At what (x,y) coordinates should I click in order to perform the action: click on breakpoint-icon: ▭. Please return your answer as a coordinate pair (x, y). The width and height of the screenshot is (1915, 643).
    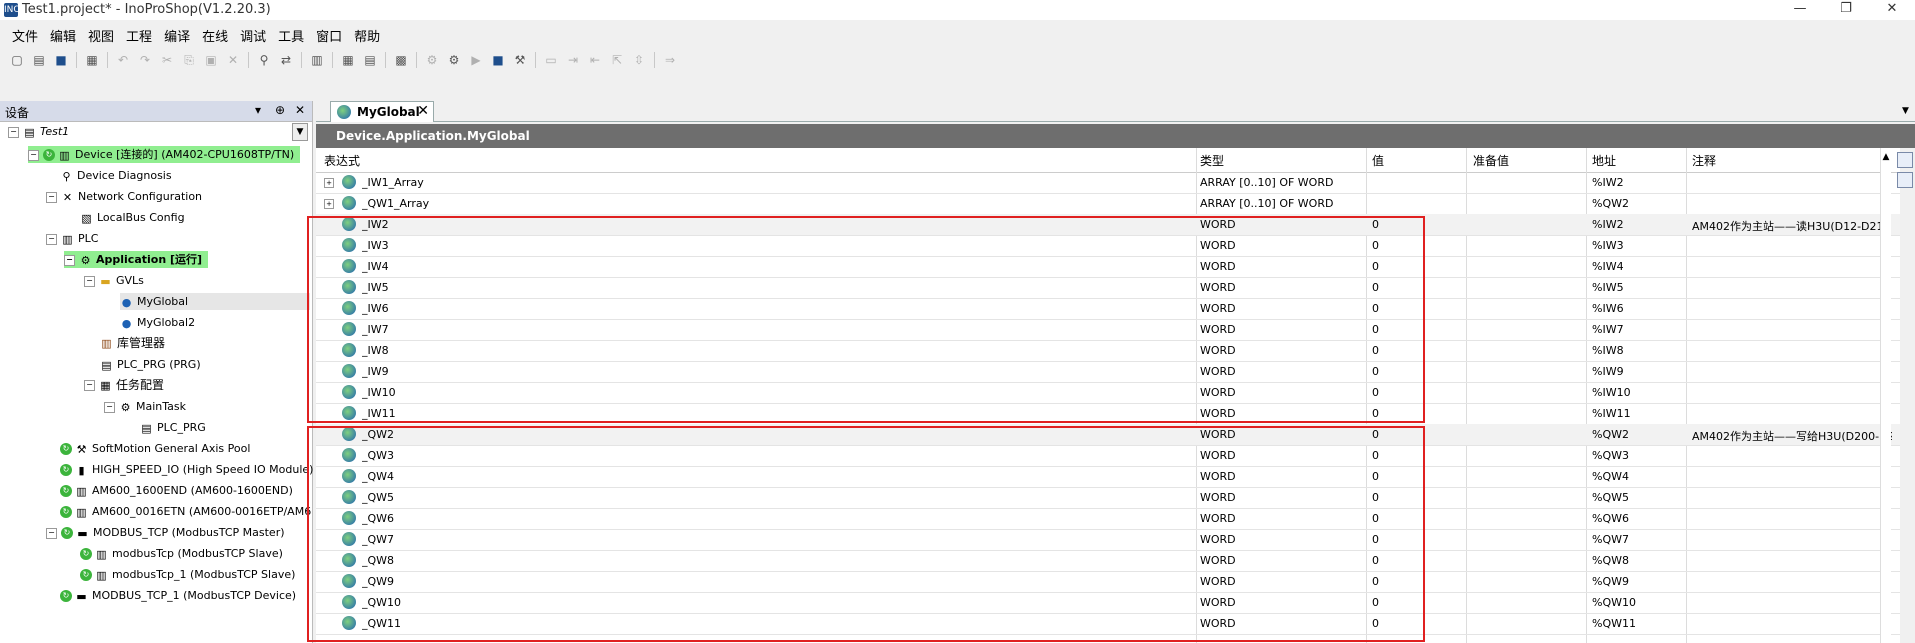
    Looking at the image, I should click on (551, 60).